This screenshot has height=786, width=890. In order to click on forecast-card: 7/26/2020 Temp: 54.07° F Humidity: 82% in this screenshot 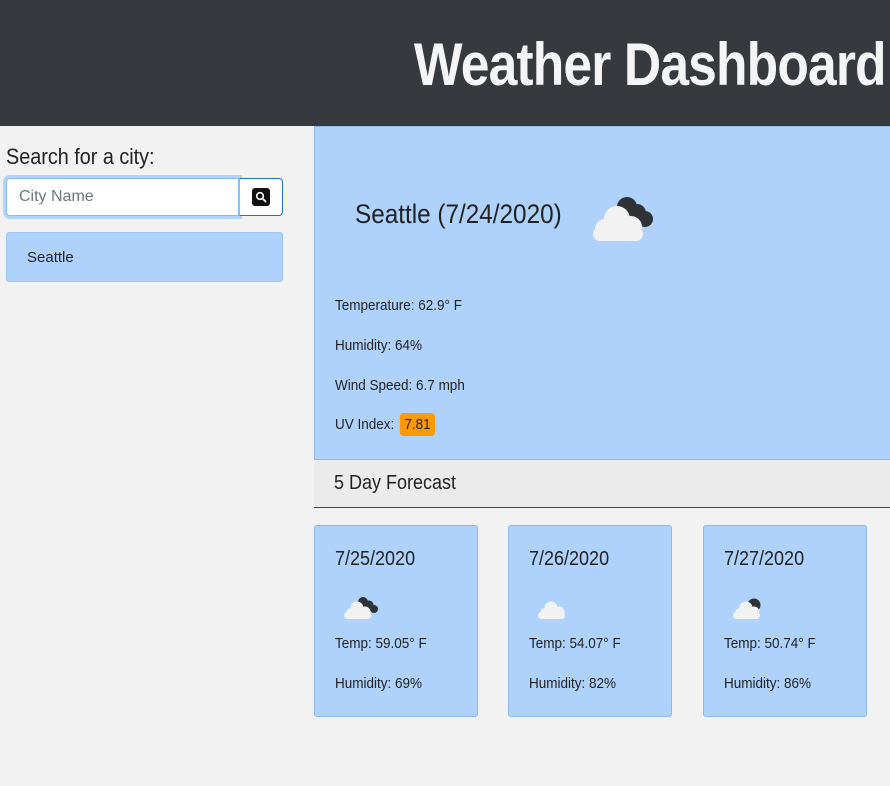, I will do `click(590, 621)`.